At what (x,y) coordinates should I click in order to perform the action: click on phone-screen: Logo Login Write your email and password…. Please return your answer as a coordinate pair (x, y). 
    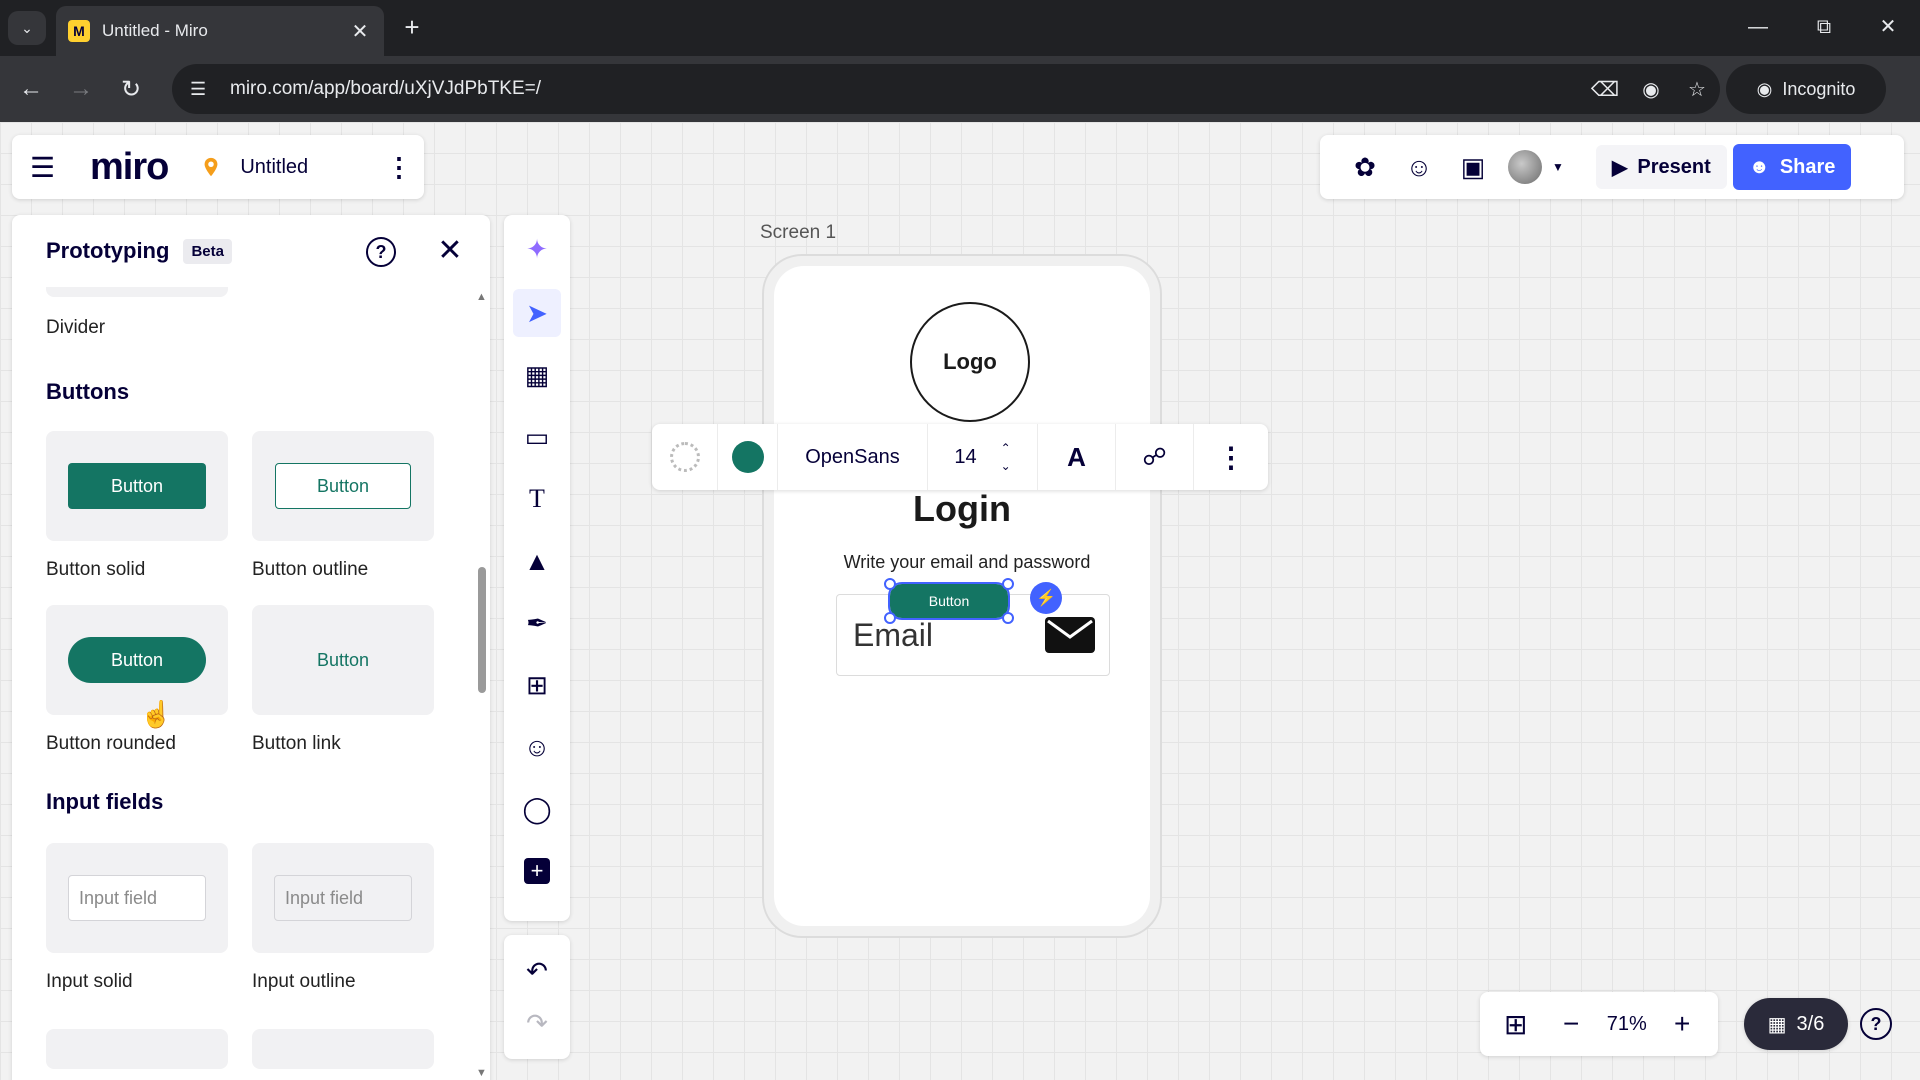
    Looking at the image, I should click on (962, 596).